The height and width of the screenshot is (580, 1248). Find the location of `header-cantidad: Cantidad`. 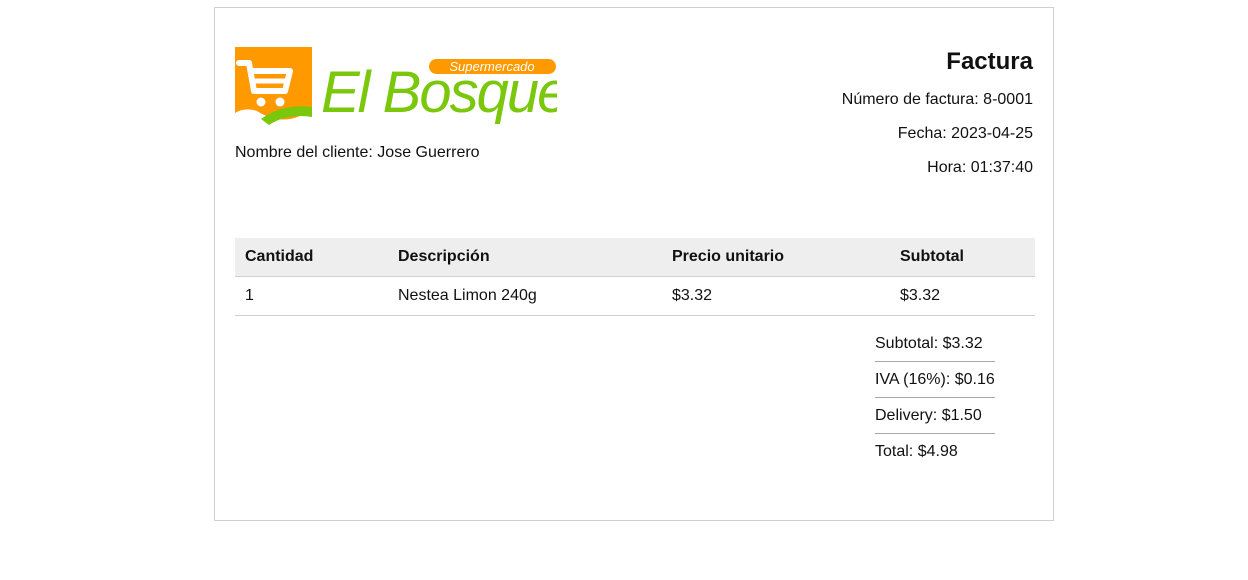

header-cantidad: Cantidad is located at coordinates (311, 257).